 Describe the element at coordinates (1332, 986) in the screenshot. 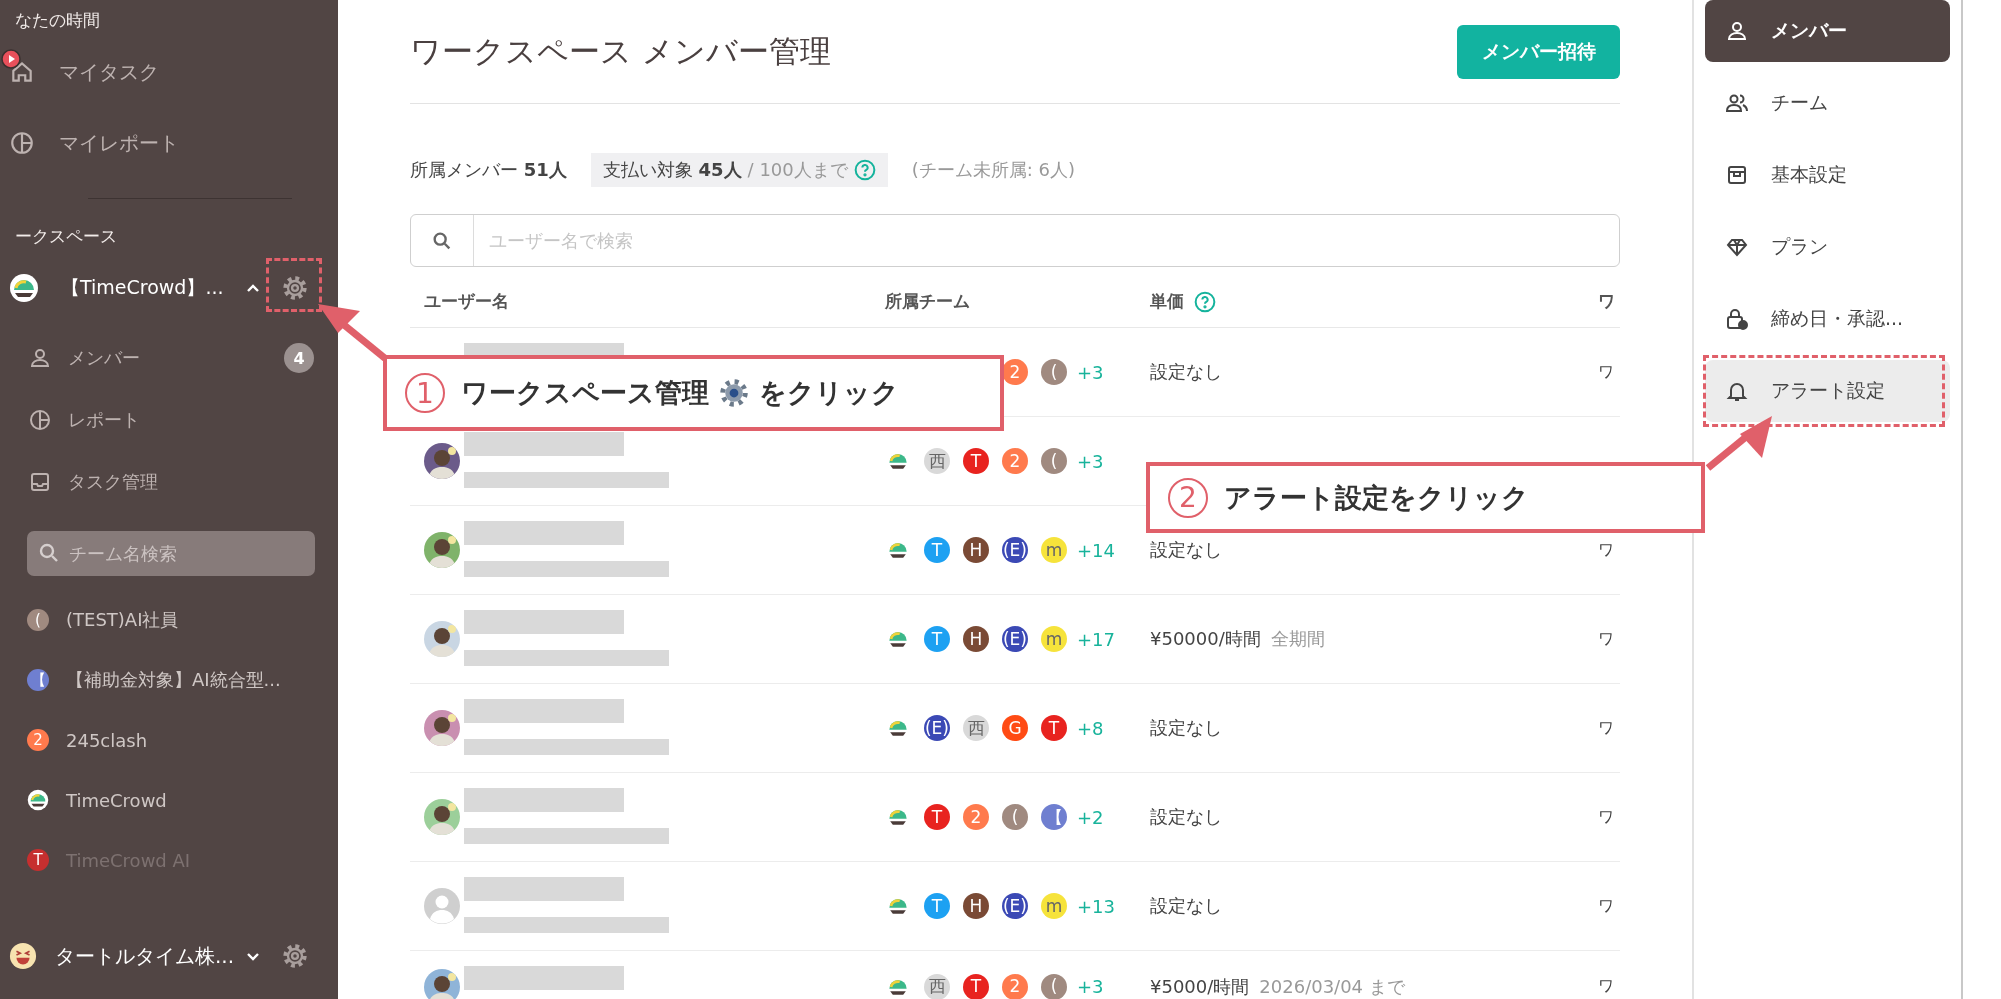

I see `rate-period: 2026/03/04 まで` at that location.